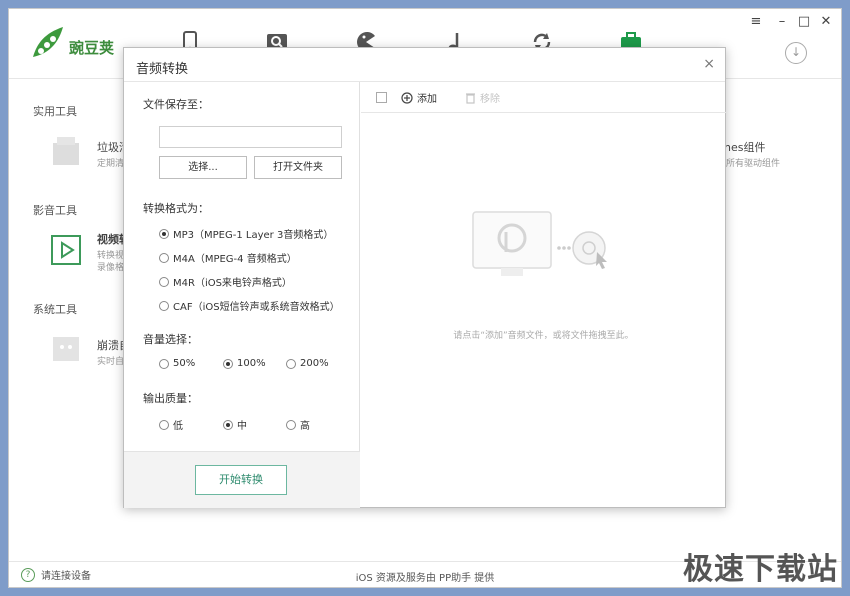  I want to click on trash-icon, so click(470, 98).